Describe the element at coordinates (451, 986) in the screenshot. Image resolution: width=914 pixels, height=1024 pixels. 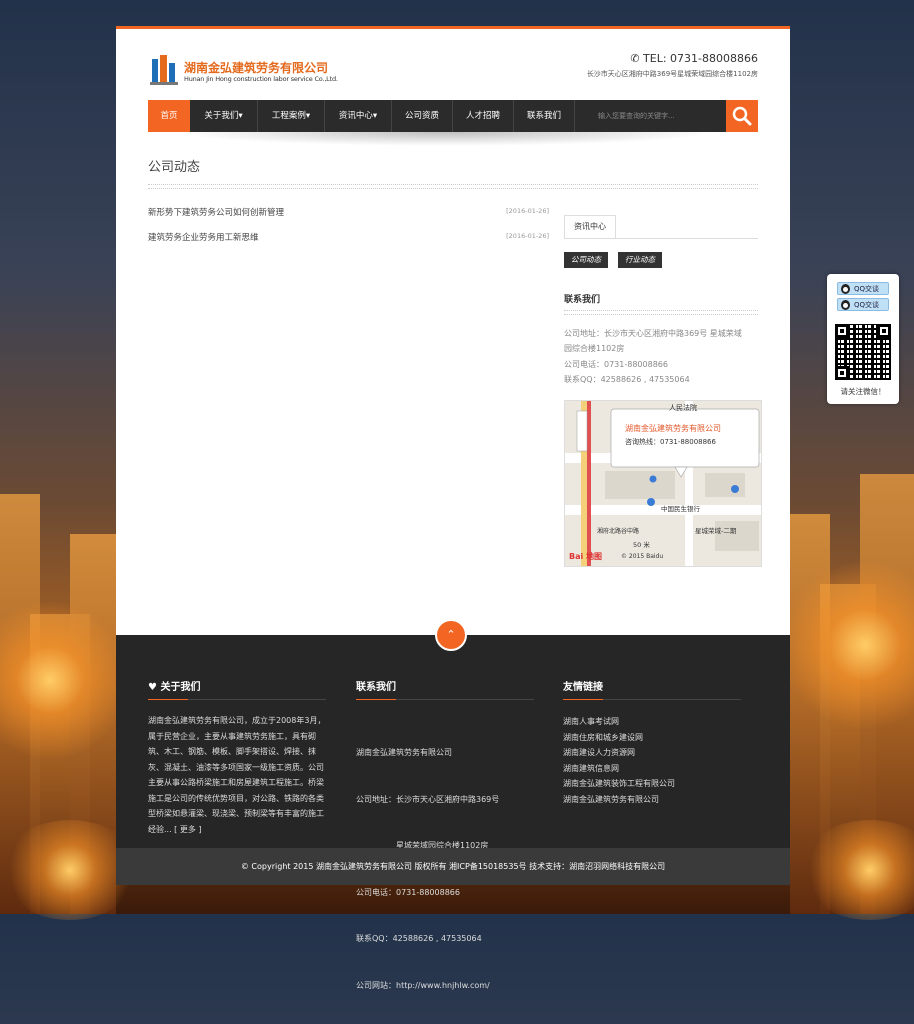
I see `footer-website-link: 公司网站：http://www.hnjhlw.com/` at that location.